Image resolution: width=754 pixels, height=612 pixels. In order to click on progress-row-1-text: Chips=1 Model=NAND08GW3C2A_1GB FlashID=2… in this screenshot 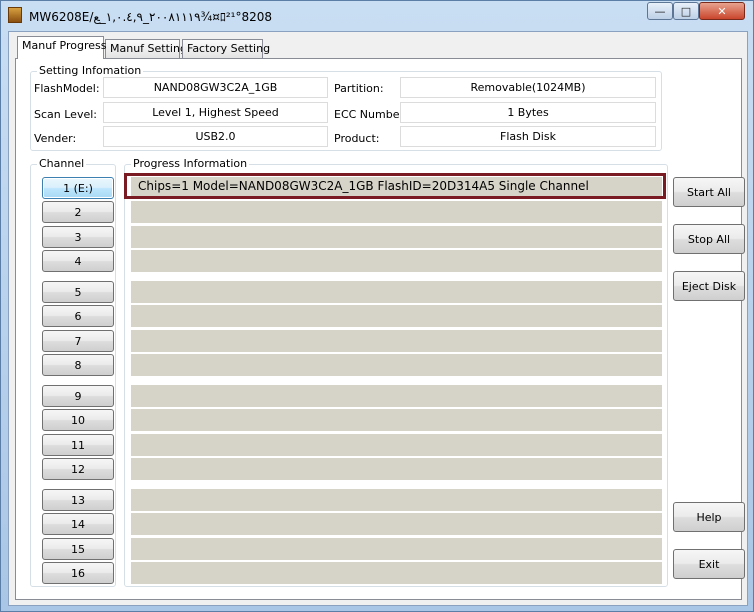, I will do `click(363, 186)`.